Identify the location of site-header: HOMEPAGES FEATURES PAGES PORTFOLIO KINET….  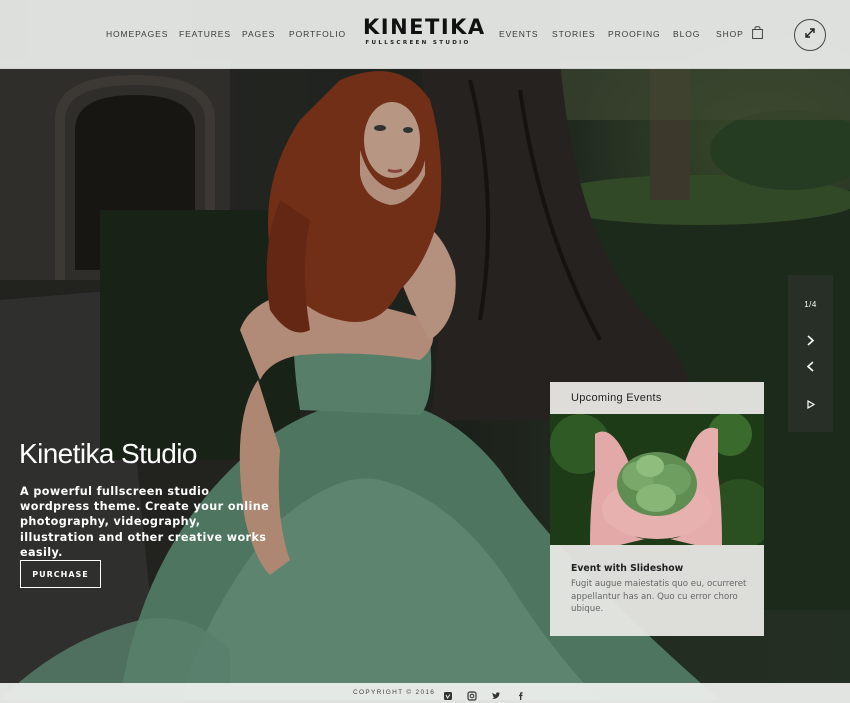
(425, 34).